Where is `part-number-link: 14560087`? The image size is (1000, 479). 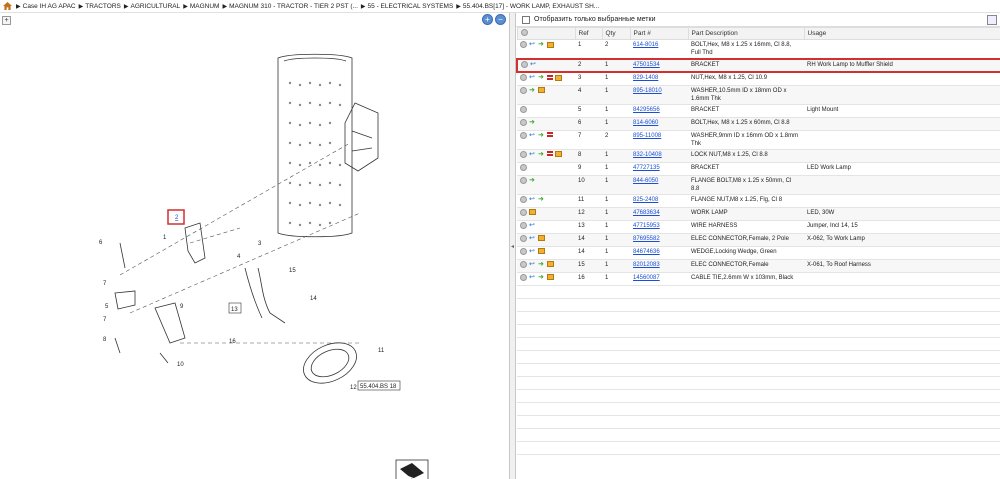
part-number-link: 14560087 is located at coordinates (646, 278).